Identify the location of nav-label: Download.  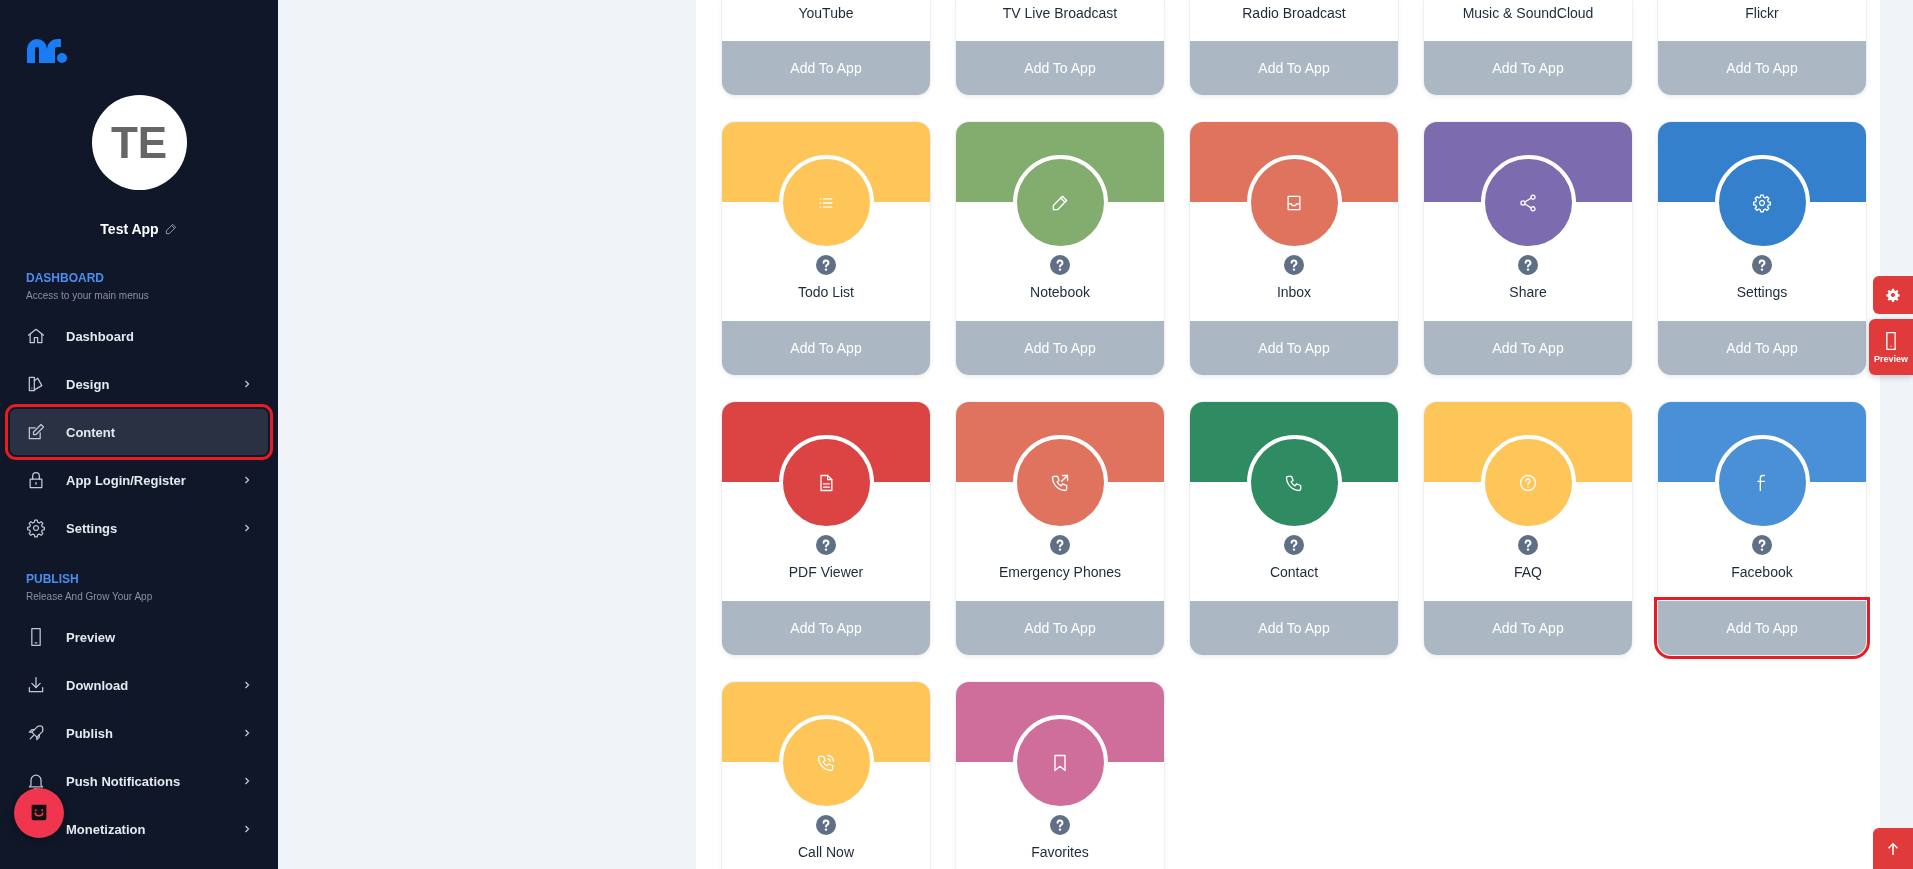
(98, 685).